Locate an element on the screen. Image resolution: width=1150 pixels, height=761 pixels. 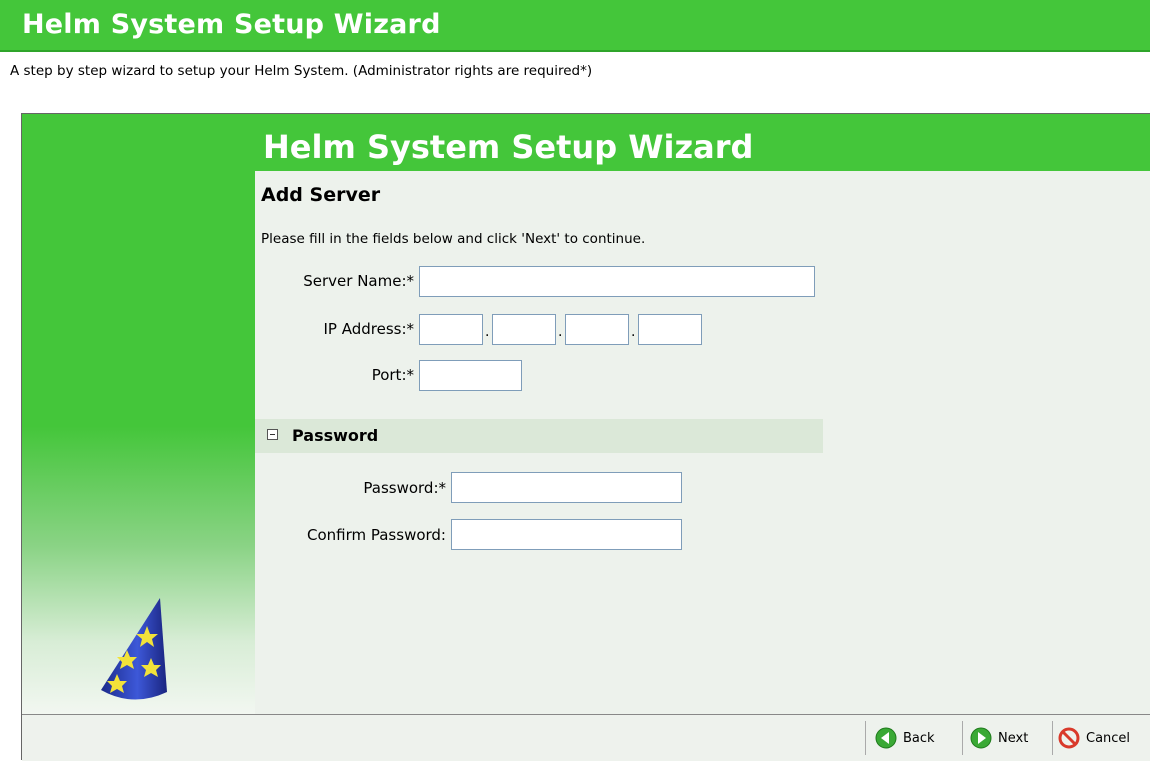
cancel-button: Cancel is located at coordinates (1094, 738).